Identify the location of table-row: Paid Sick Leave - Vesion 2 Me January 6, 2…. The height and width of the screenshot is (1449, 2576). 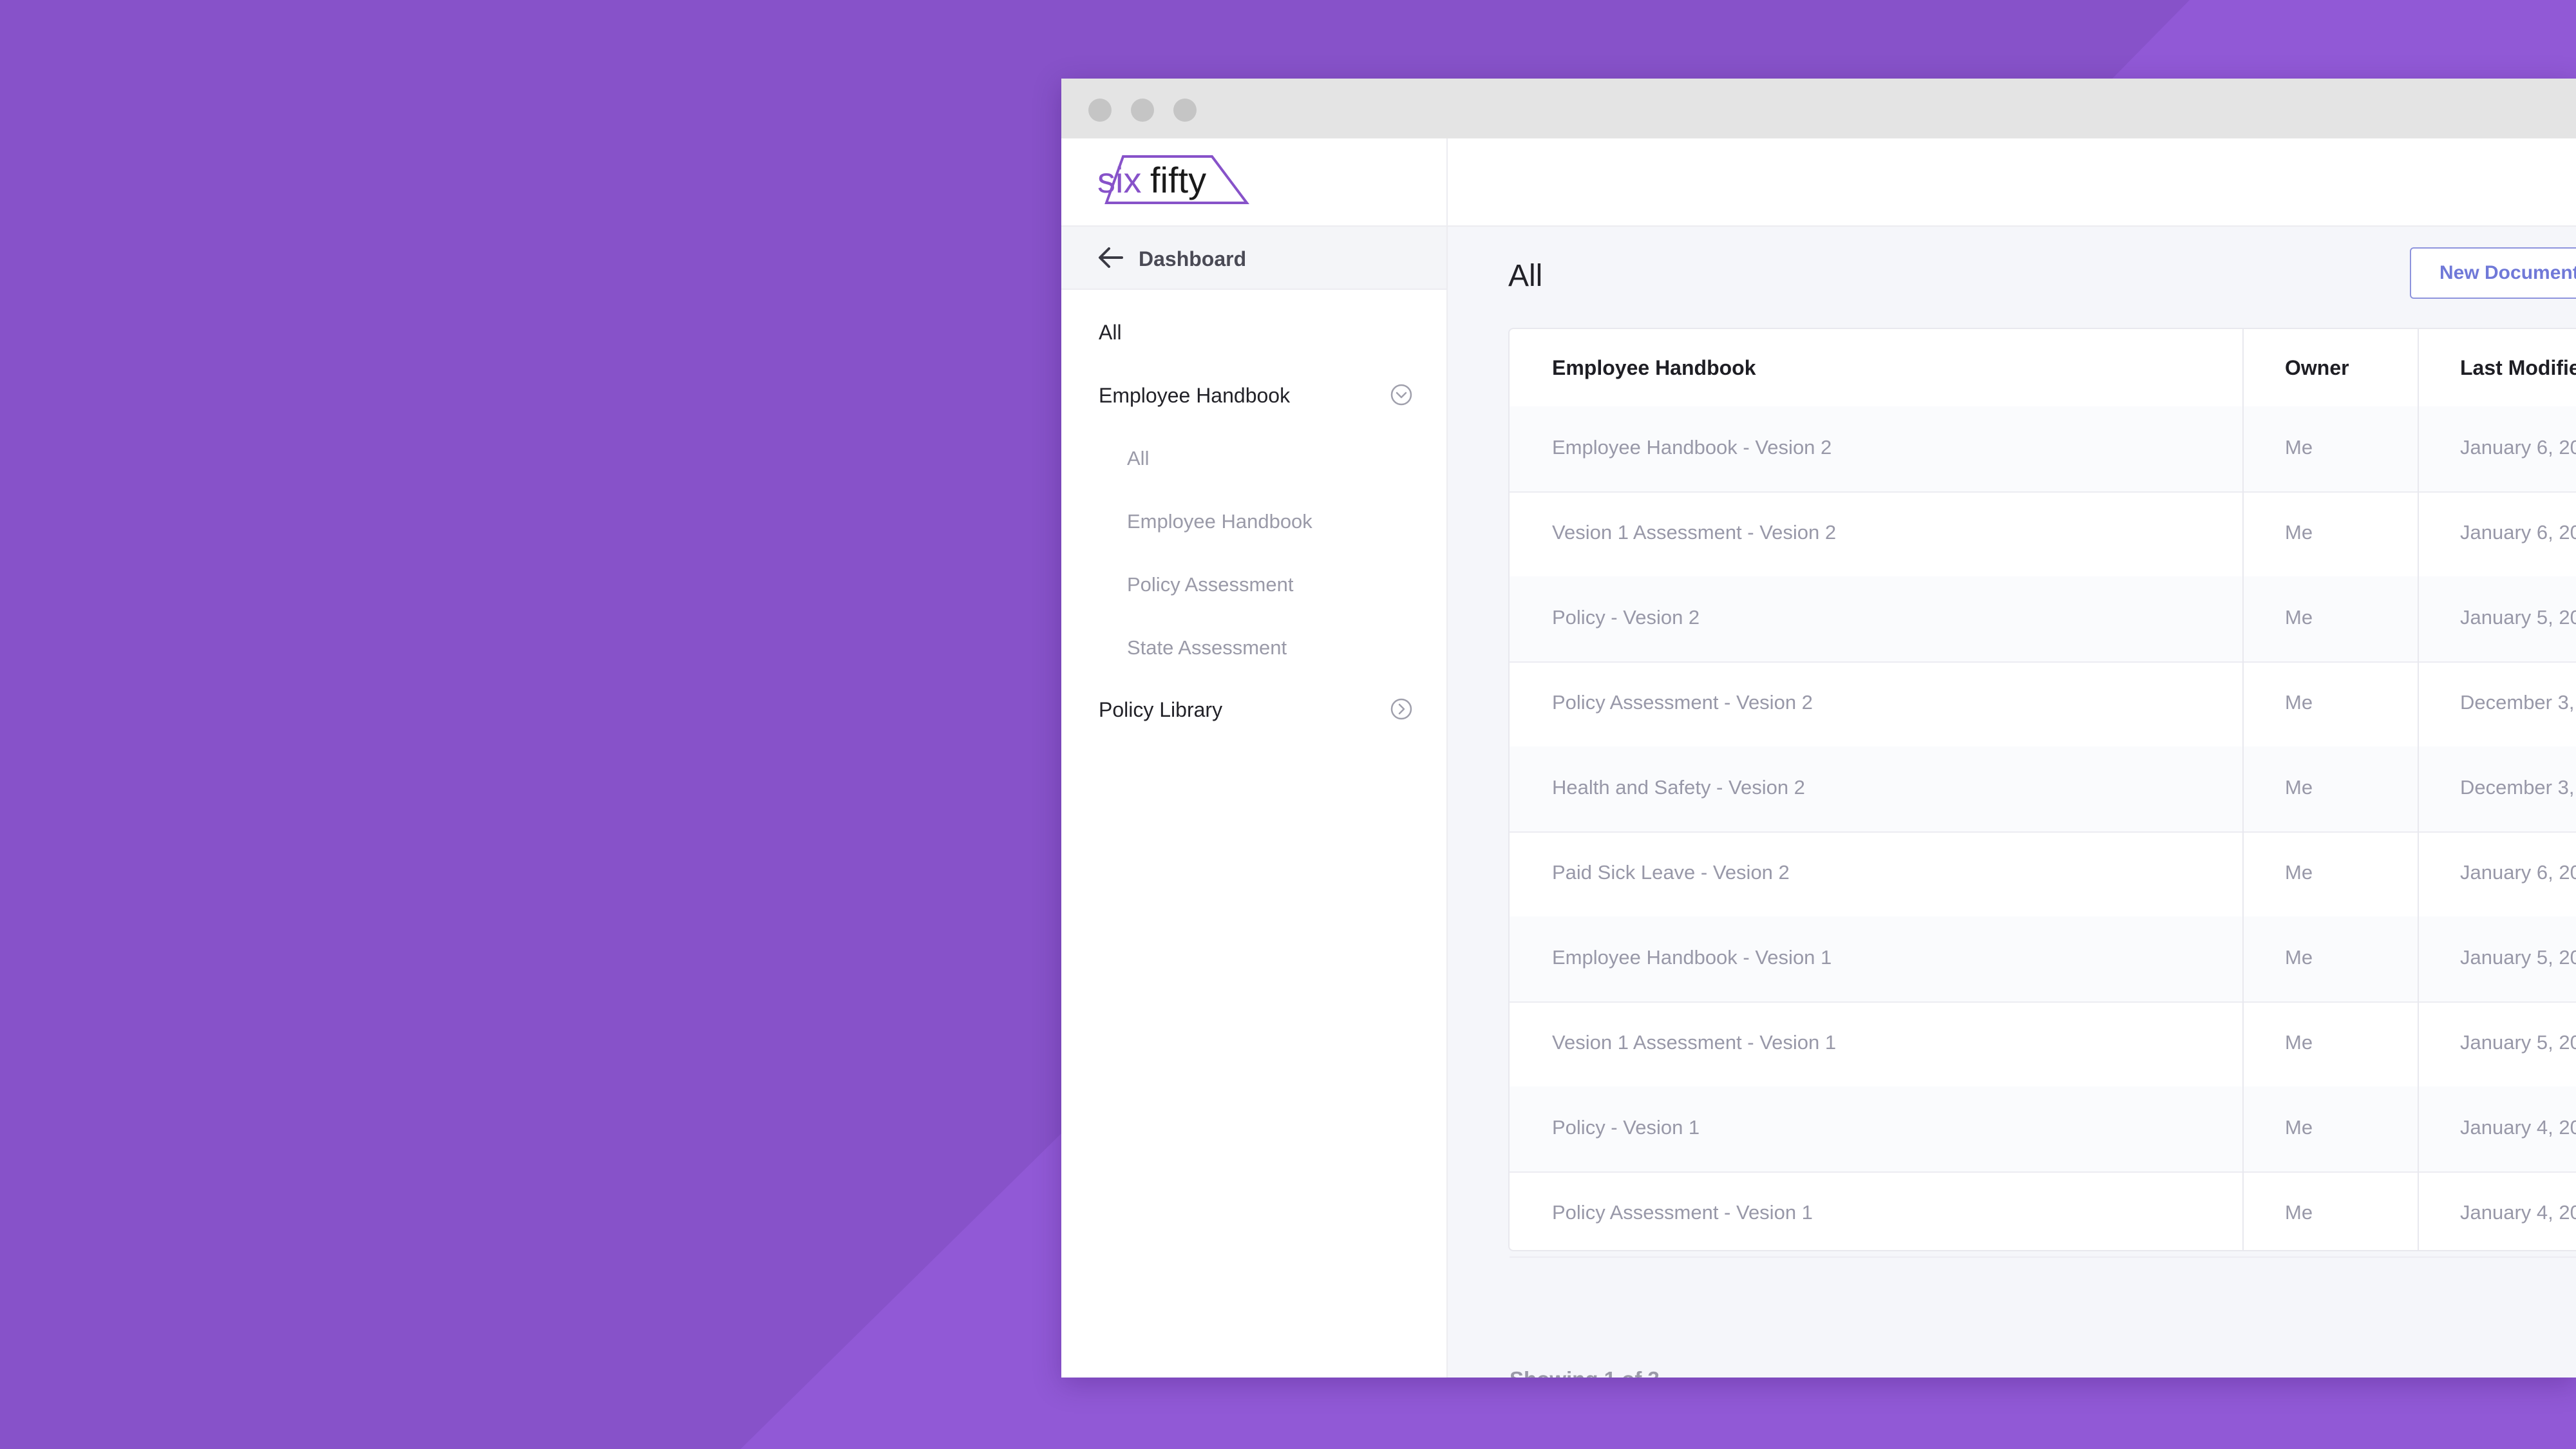
(2043, 875).